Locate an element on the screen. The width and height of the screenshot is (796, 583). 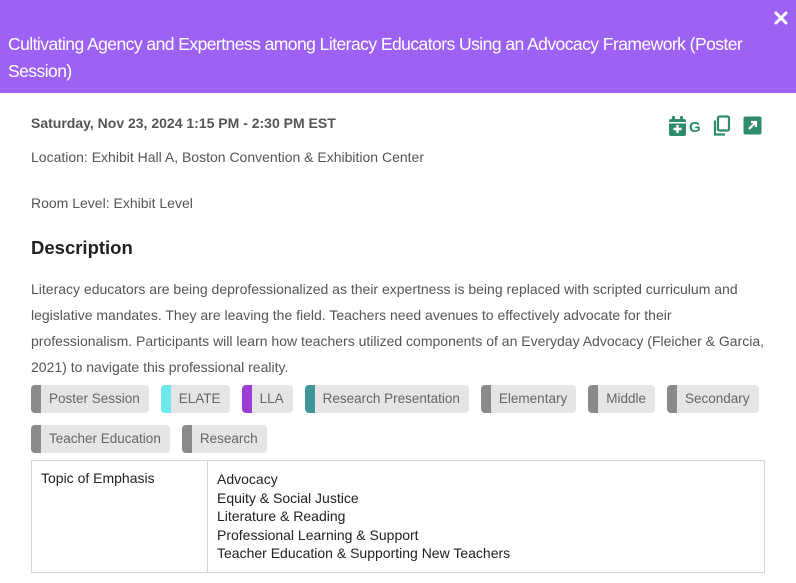
topic-item: Equity & Social Justice is located at coordinates (288, 497).